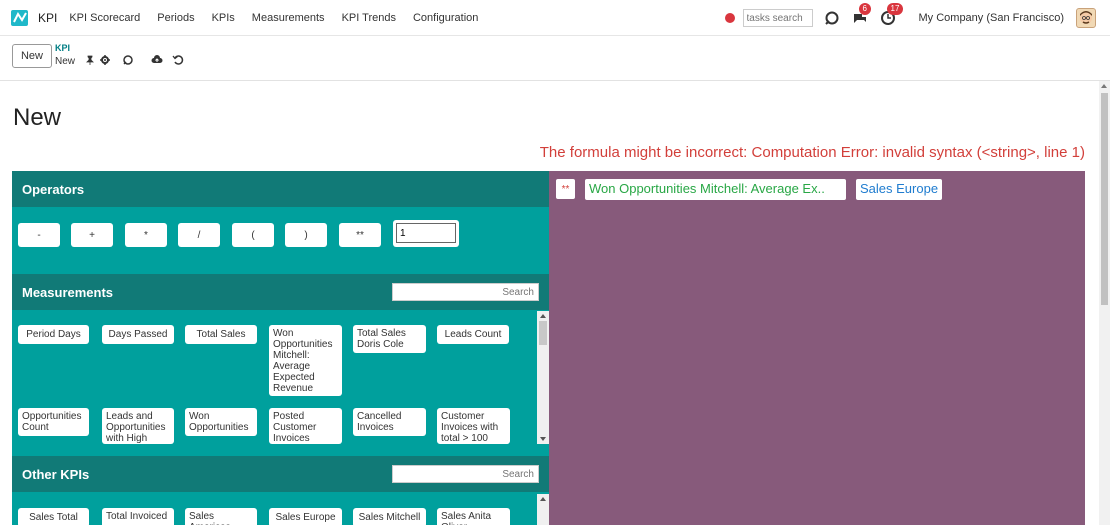 Image resolution: width=1110 pixels, height=525 pixels. I want to click on measurement-item: Won Opportunities, so click(221, 422).